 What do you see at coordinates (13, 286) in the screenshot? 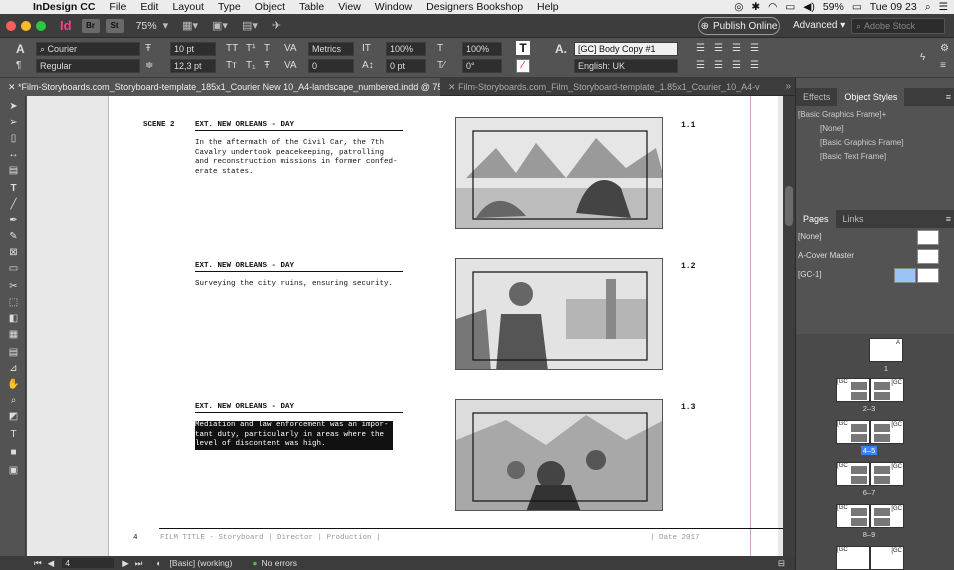
I see `scissors-tool-icon: ✂` at bounding box center [13, 286].